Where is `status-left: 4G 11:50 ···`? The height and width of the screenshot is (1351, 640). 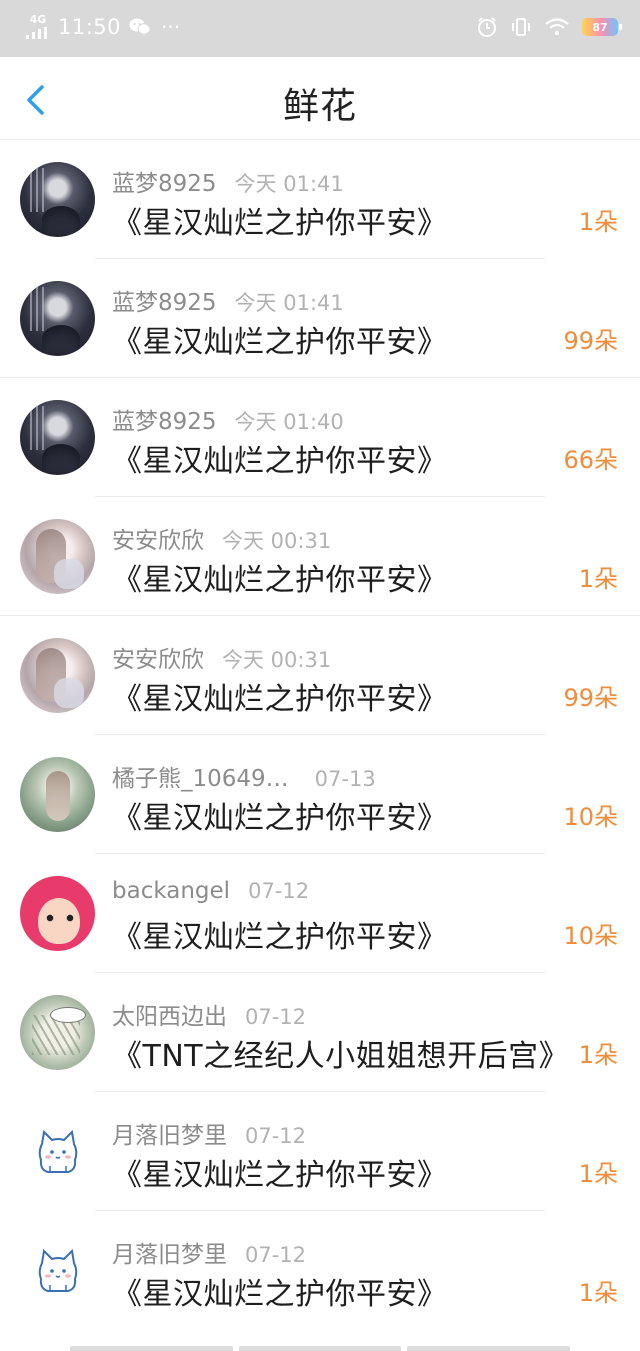 status-left: 4G 11:50 ··· is located at coordinates (103, 26).